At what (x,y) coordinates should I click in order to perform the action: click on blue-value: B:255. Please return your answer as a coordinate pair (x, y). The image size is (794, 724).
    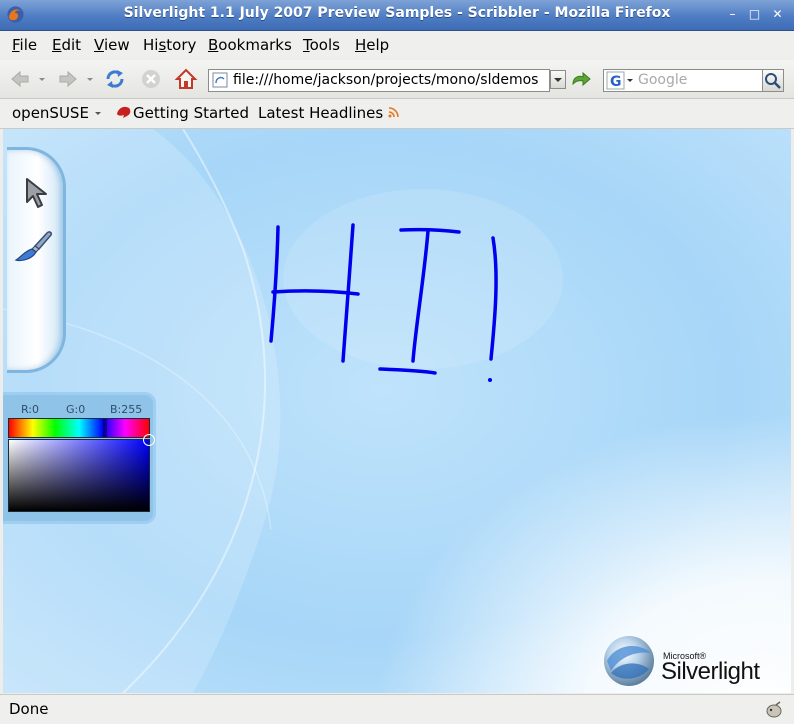
    Looking at the image, I should click on (126, 409).